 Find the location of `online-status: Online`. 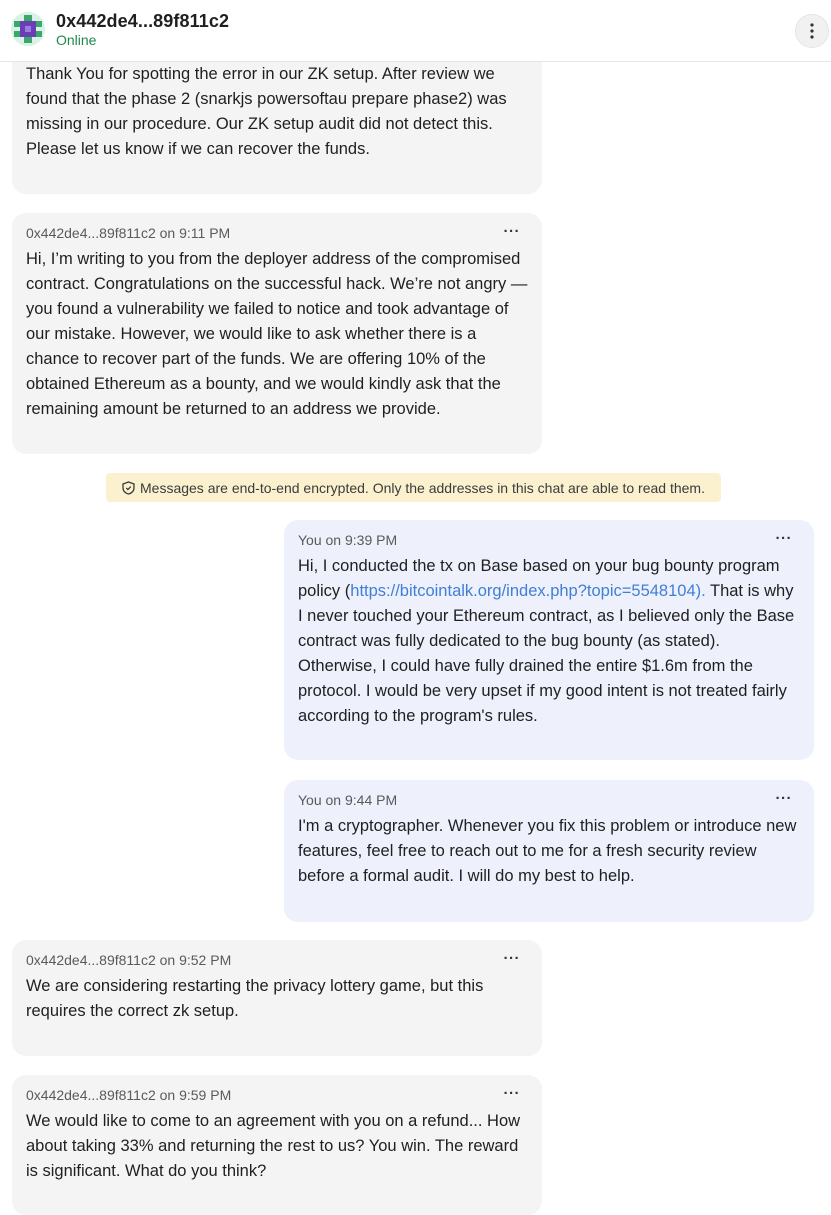

online-status: Online is located at coordinates (76, 40).